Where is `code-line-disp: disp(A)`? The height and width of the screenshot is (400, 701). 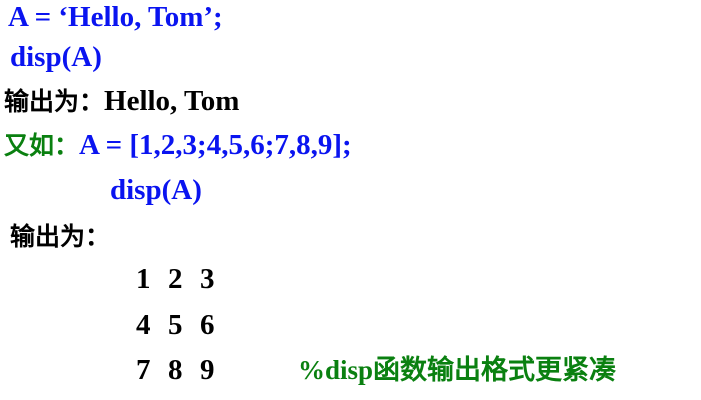 code-line-disp: disp(A) is located at coordinates (56, 57).